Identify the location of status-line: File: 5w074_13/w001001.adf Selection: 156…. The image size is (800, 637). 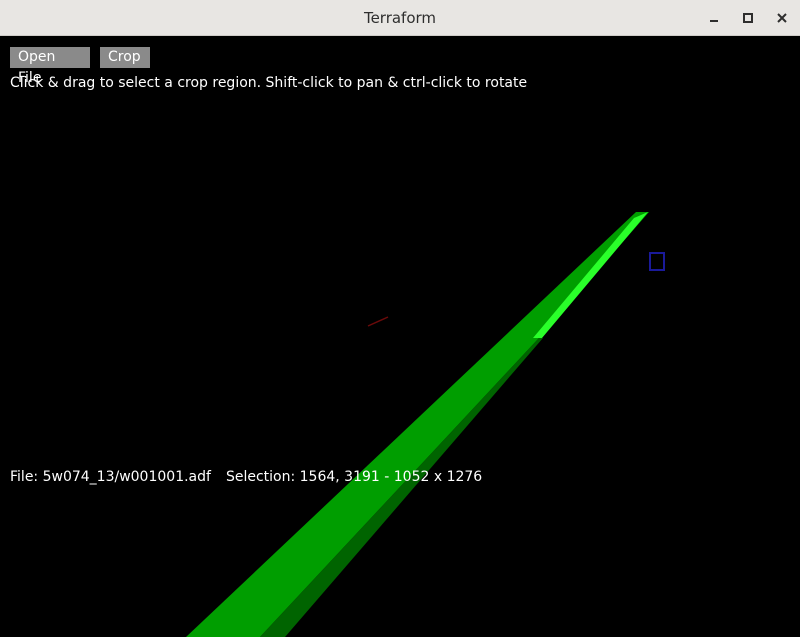
(246, 477).